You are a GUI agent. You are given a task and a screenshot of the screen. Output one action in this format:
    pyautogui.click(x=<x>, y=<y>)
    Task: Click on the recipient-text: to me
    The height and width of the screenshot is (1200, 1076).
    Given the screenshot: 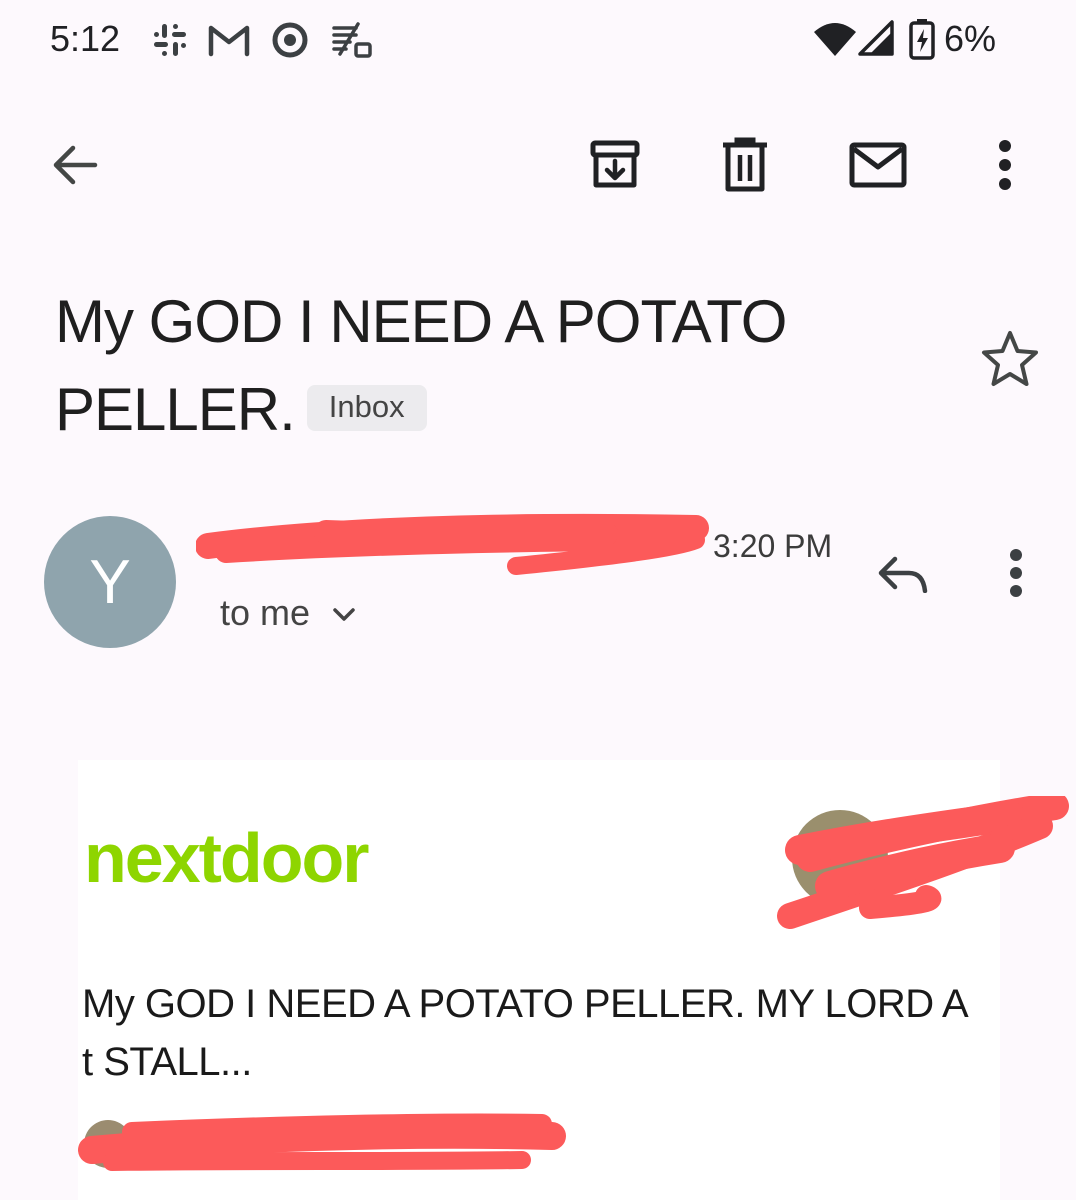 What is the action you would take?
    pyautogui.click(x=265, y=612)
    